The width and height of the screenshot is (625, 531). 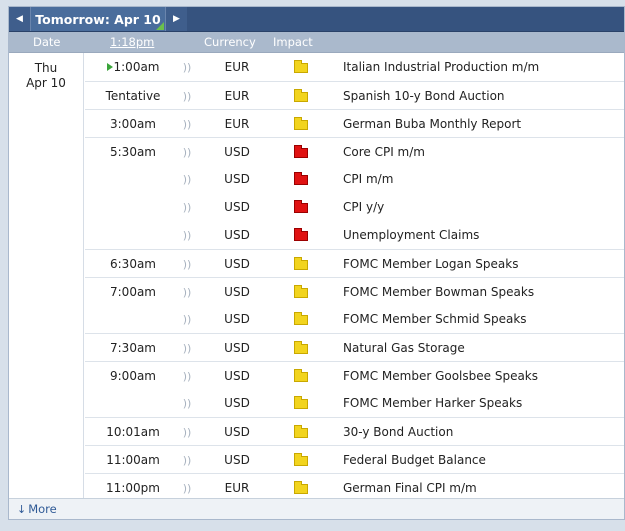 I want to click on event-time-label: 7:30am, so click(x=133, y=348).